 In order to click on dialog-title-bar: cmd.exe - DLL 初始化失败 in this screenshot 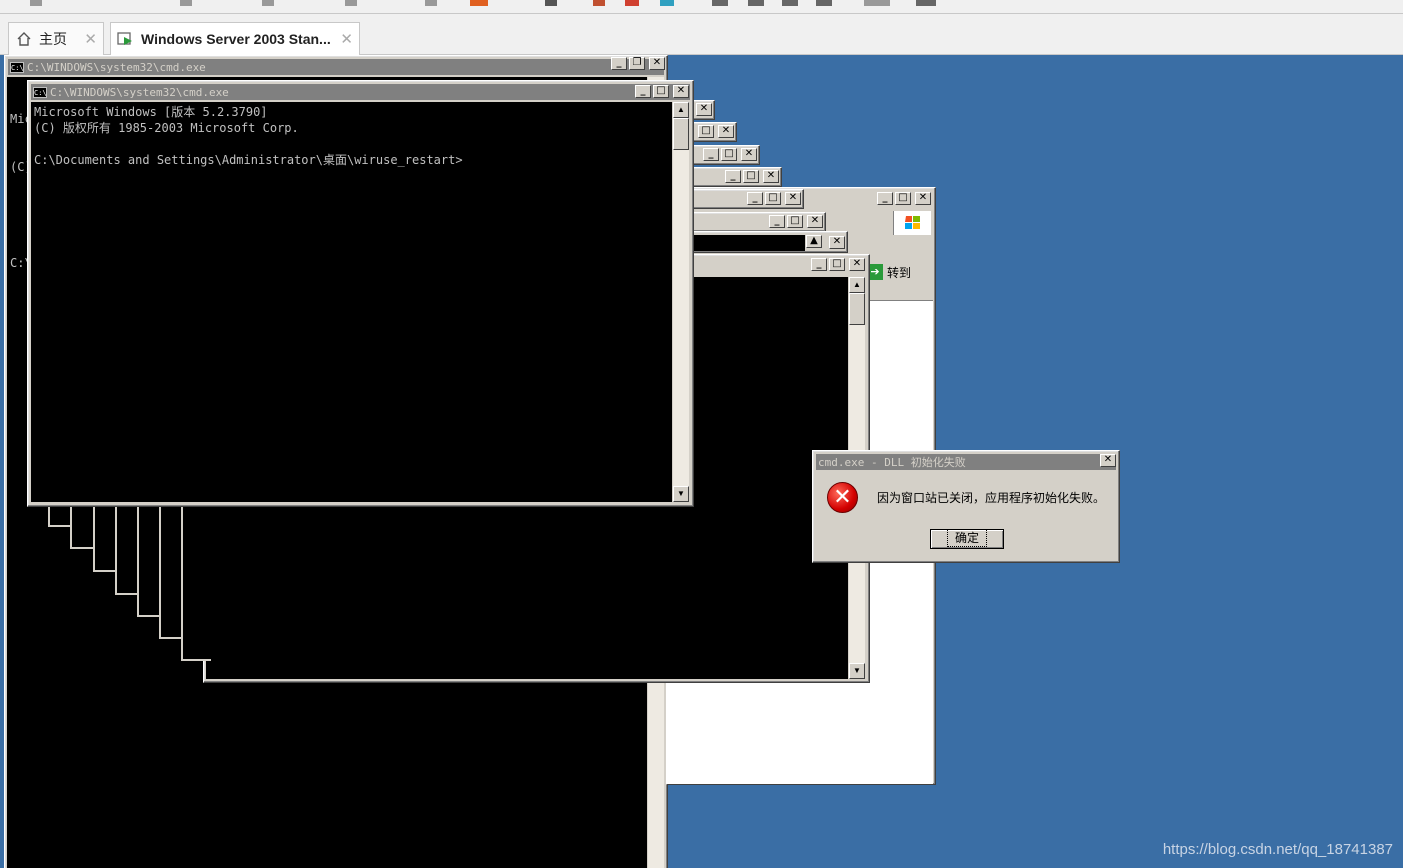, I will do `click(966, 462)`.